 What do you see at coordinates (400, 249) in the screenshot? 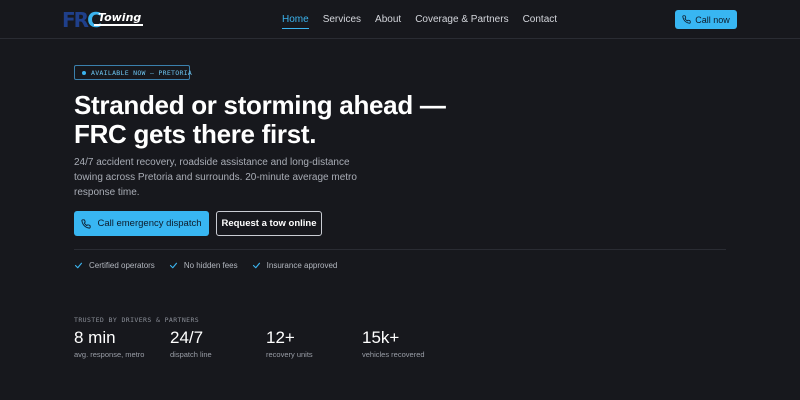
I see `section-divider` at bounding box center [400, 249].